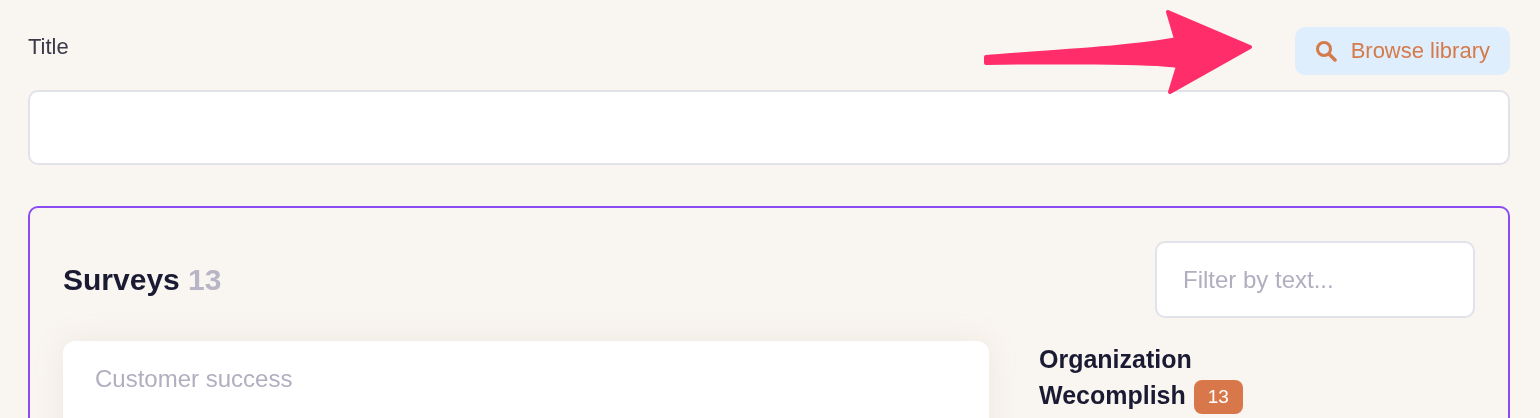 Image resolution: width=1540 pixels, height=418 pixels. Describe the element at coordinates (142, 279) in the screenshot. I see `surveys-heading: Surveys 13` at that location.